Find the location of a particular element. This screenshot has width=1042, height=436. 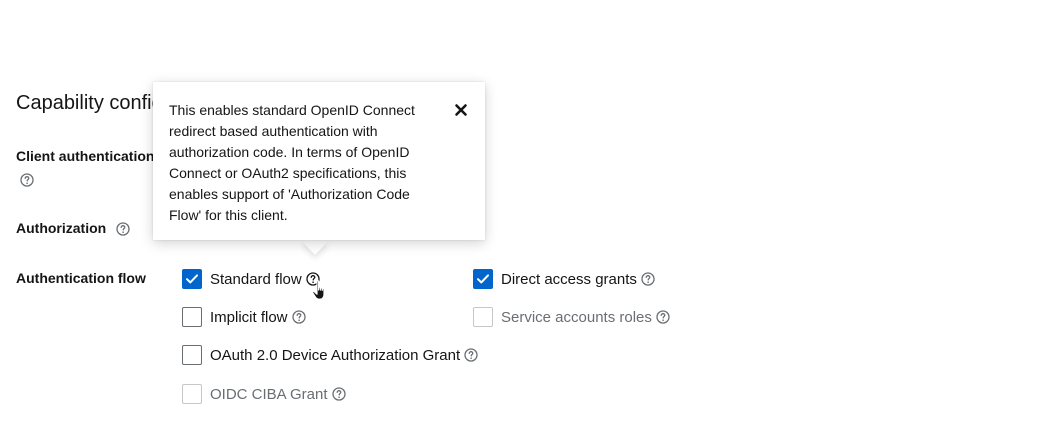

implicit-flow-option: Implicit flow is located at coordinates (244, 317).